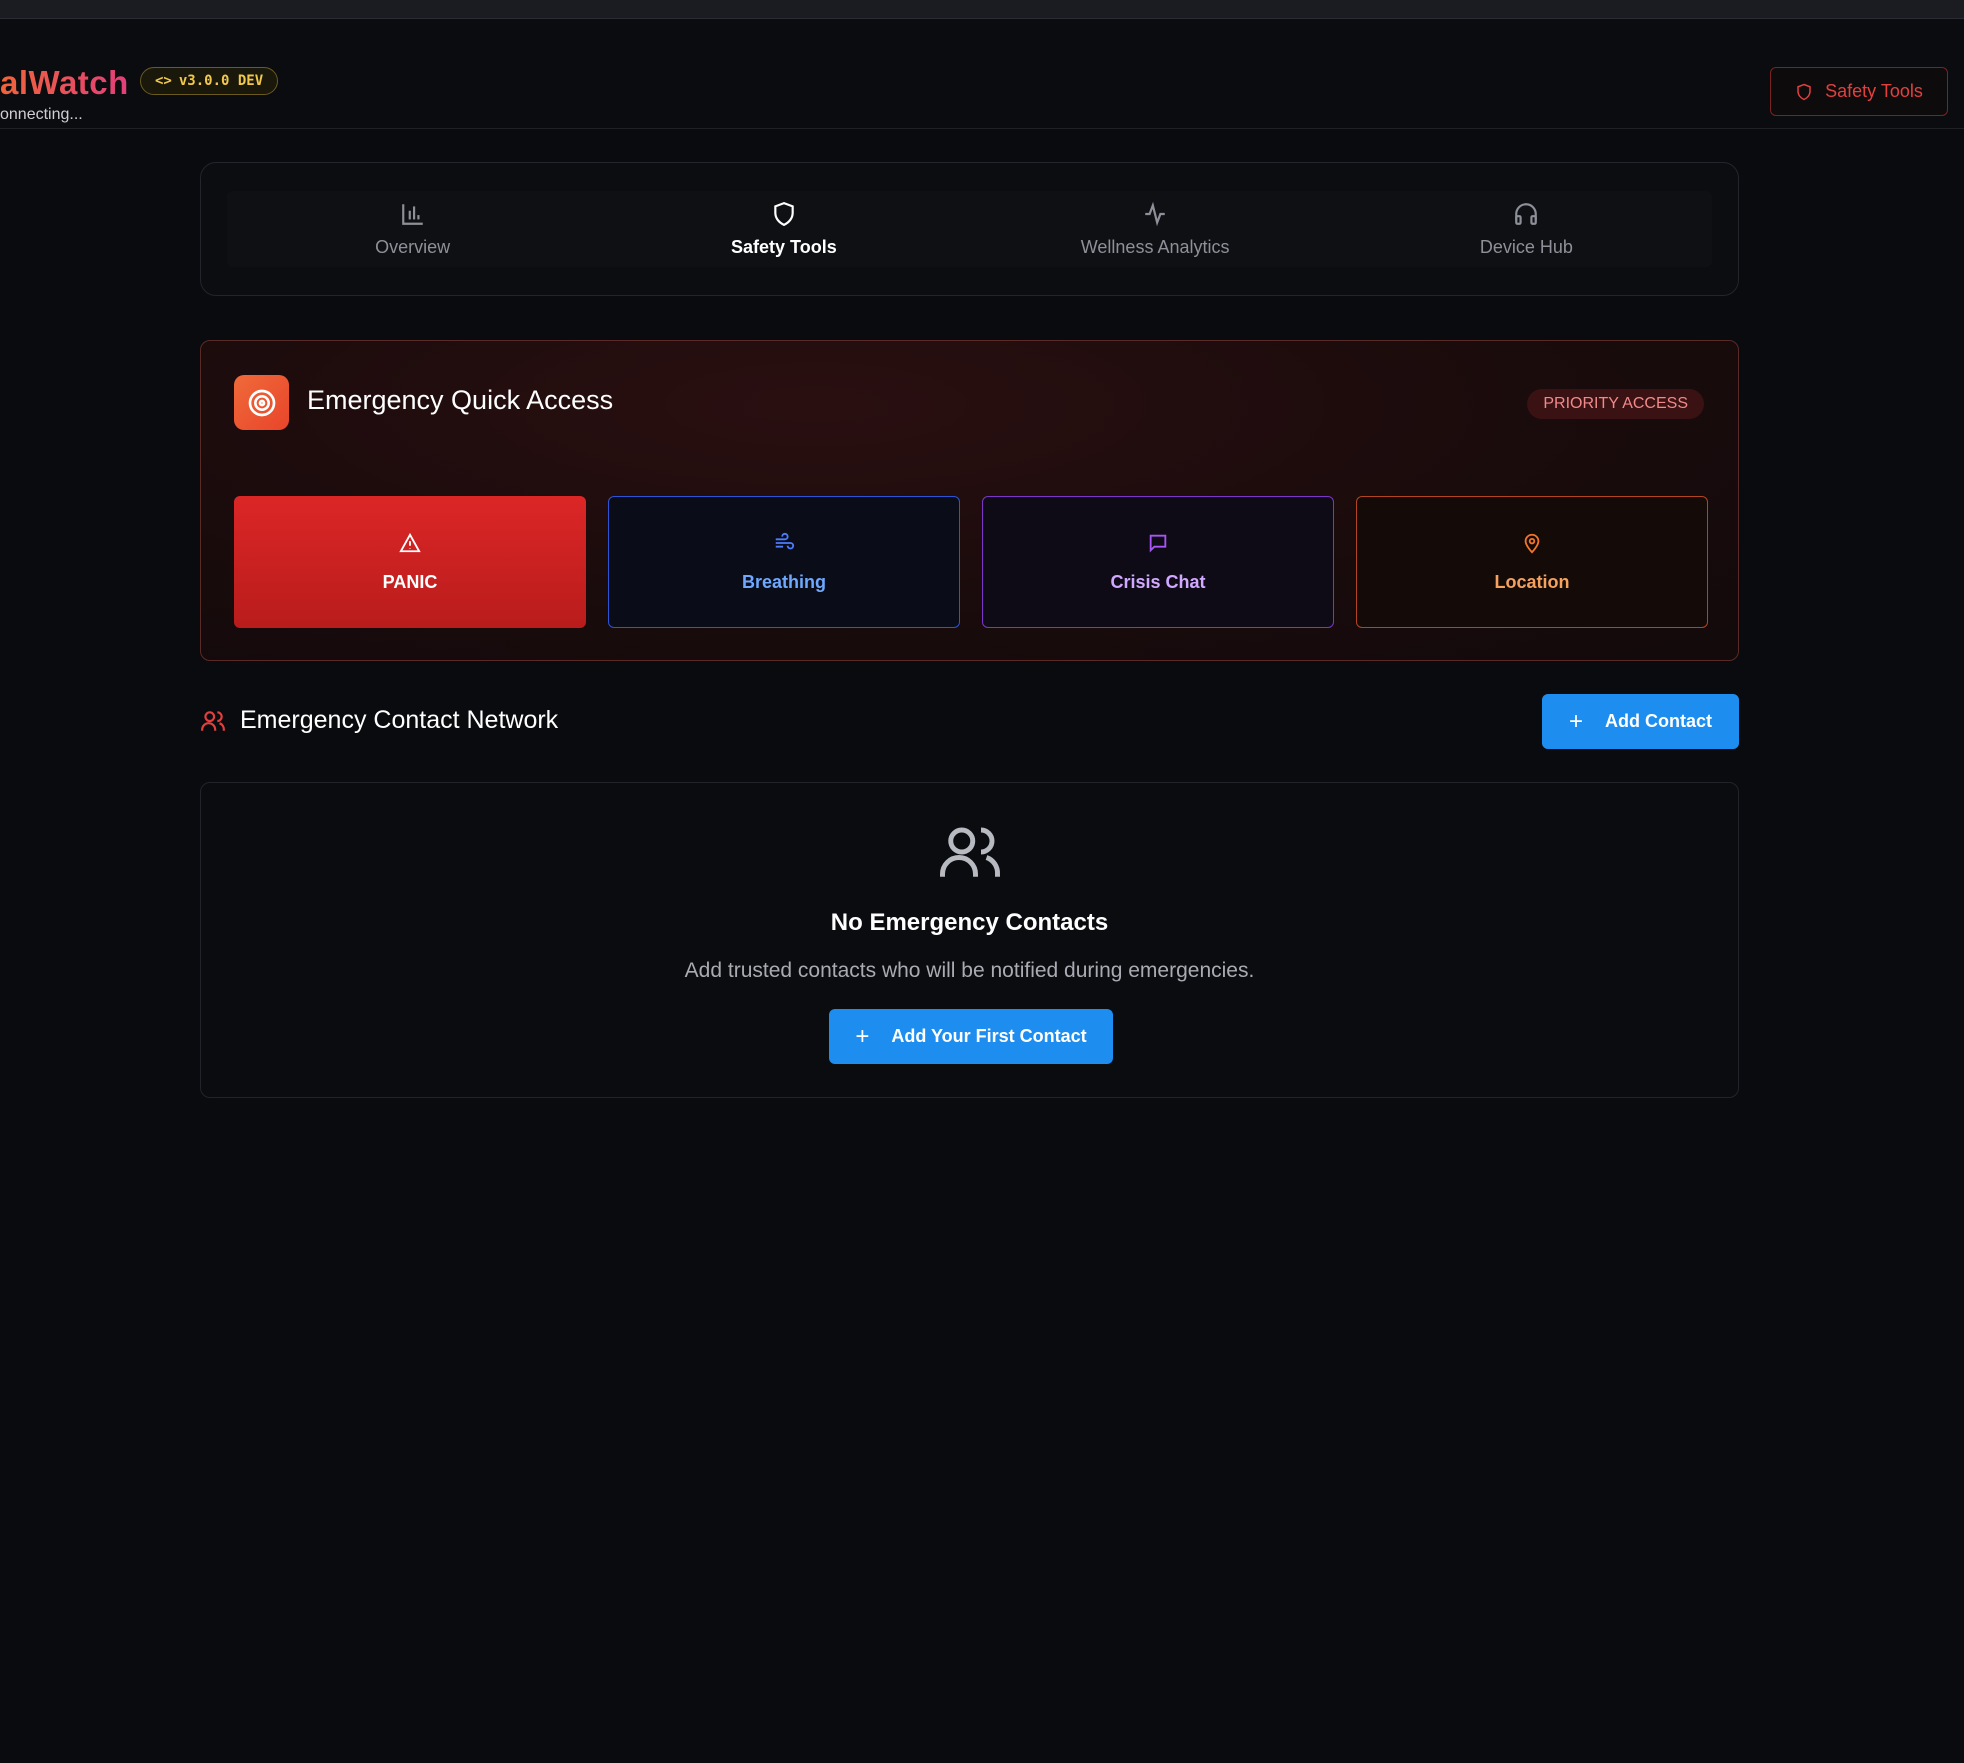  What do you see at coordinates (1155, 246) in the screenshot?
I see `tab-label: Wellness Analytics` at bounding box center [1155, 246].